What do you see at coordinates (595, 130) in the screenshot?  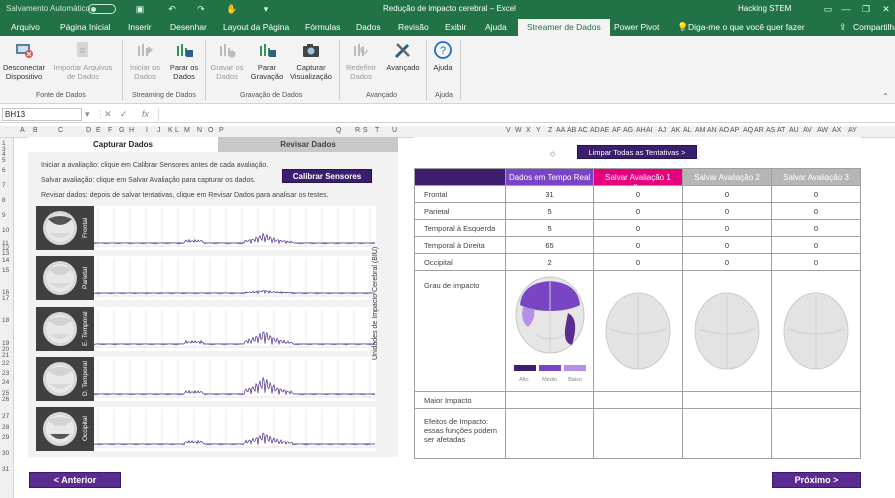 I see `column-header: AD` at bounding box center [595, 130].